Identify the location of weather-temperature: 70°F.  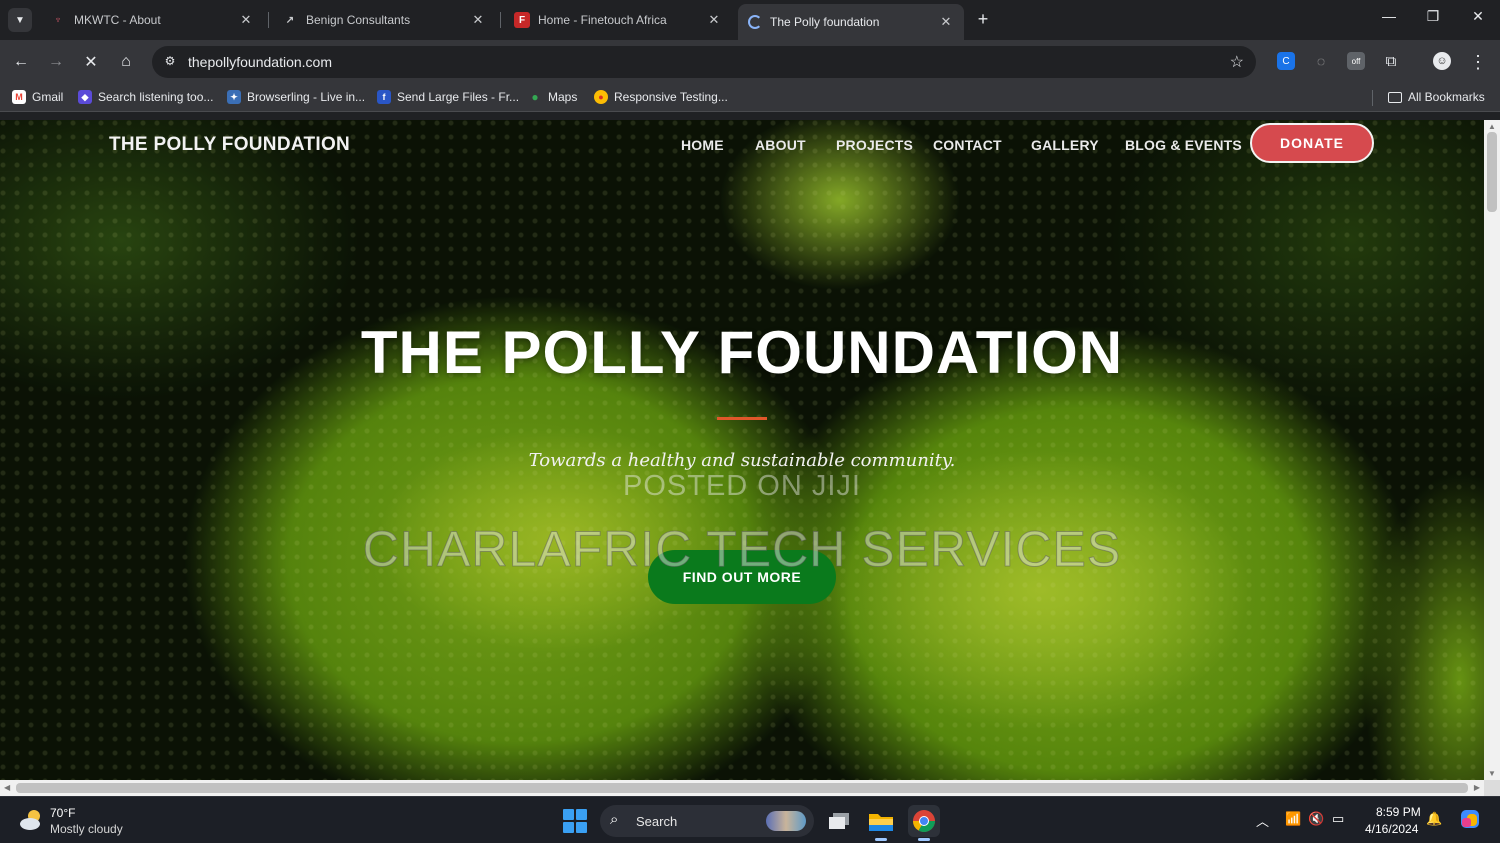
(62, 813).